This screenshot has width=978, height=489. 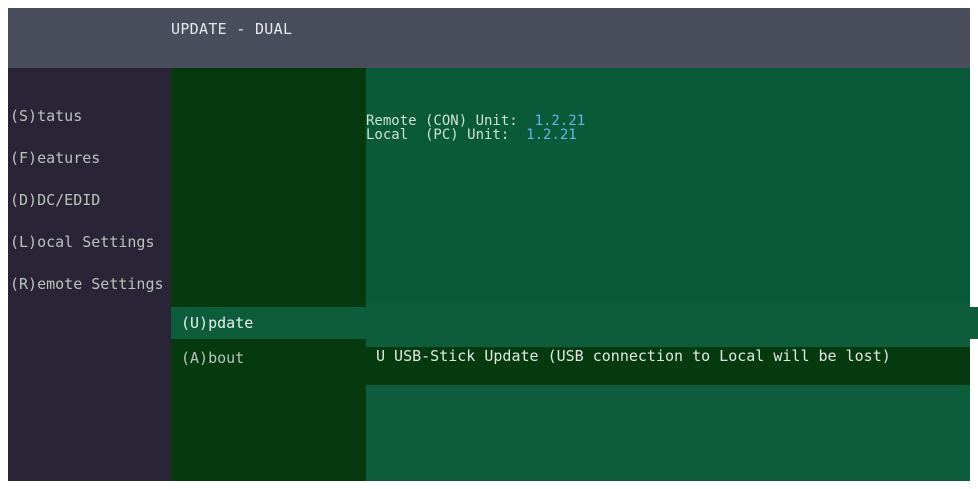 What do you see at coordinates (97, 284) in the screenshot?
I see `menu-item-remote-settings: (R)emote Settings` at bounding box center [97, 284].